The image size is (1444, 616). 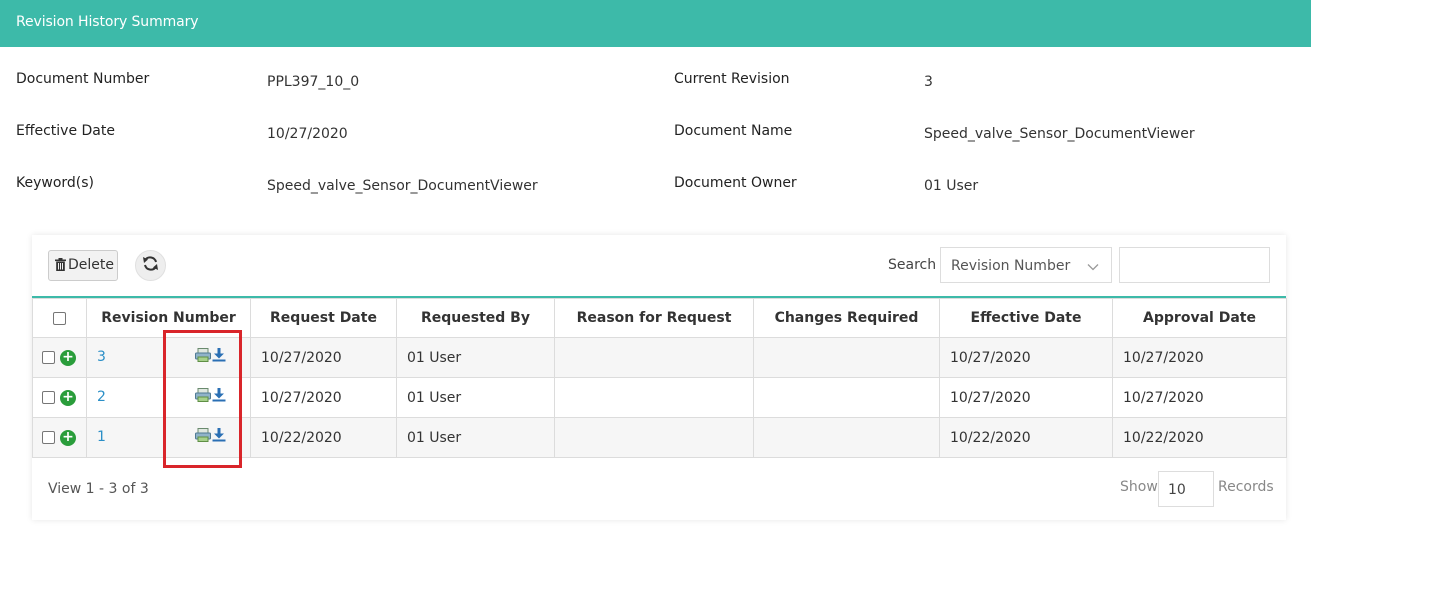 I want to click on document-number-value: PPL397_10_0, so click(x=313, y=82).